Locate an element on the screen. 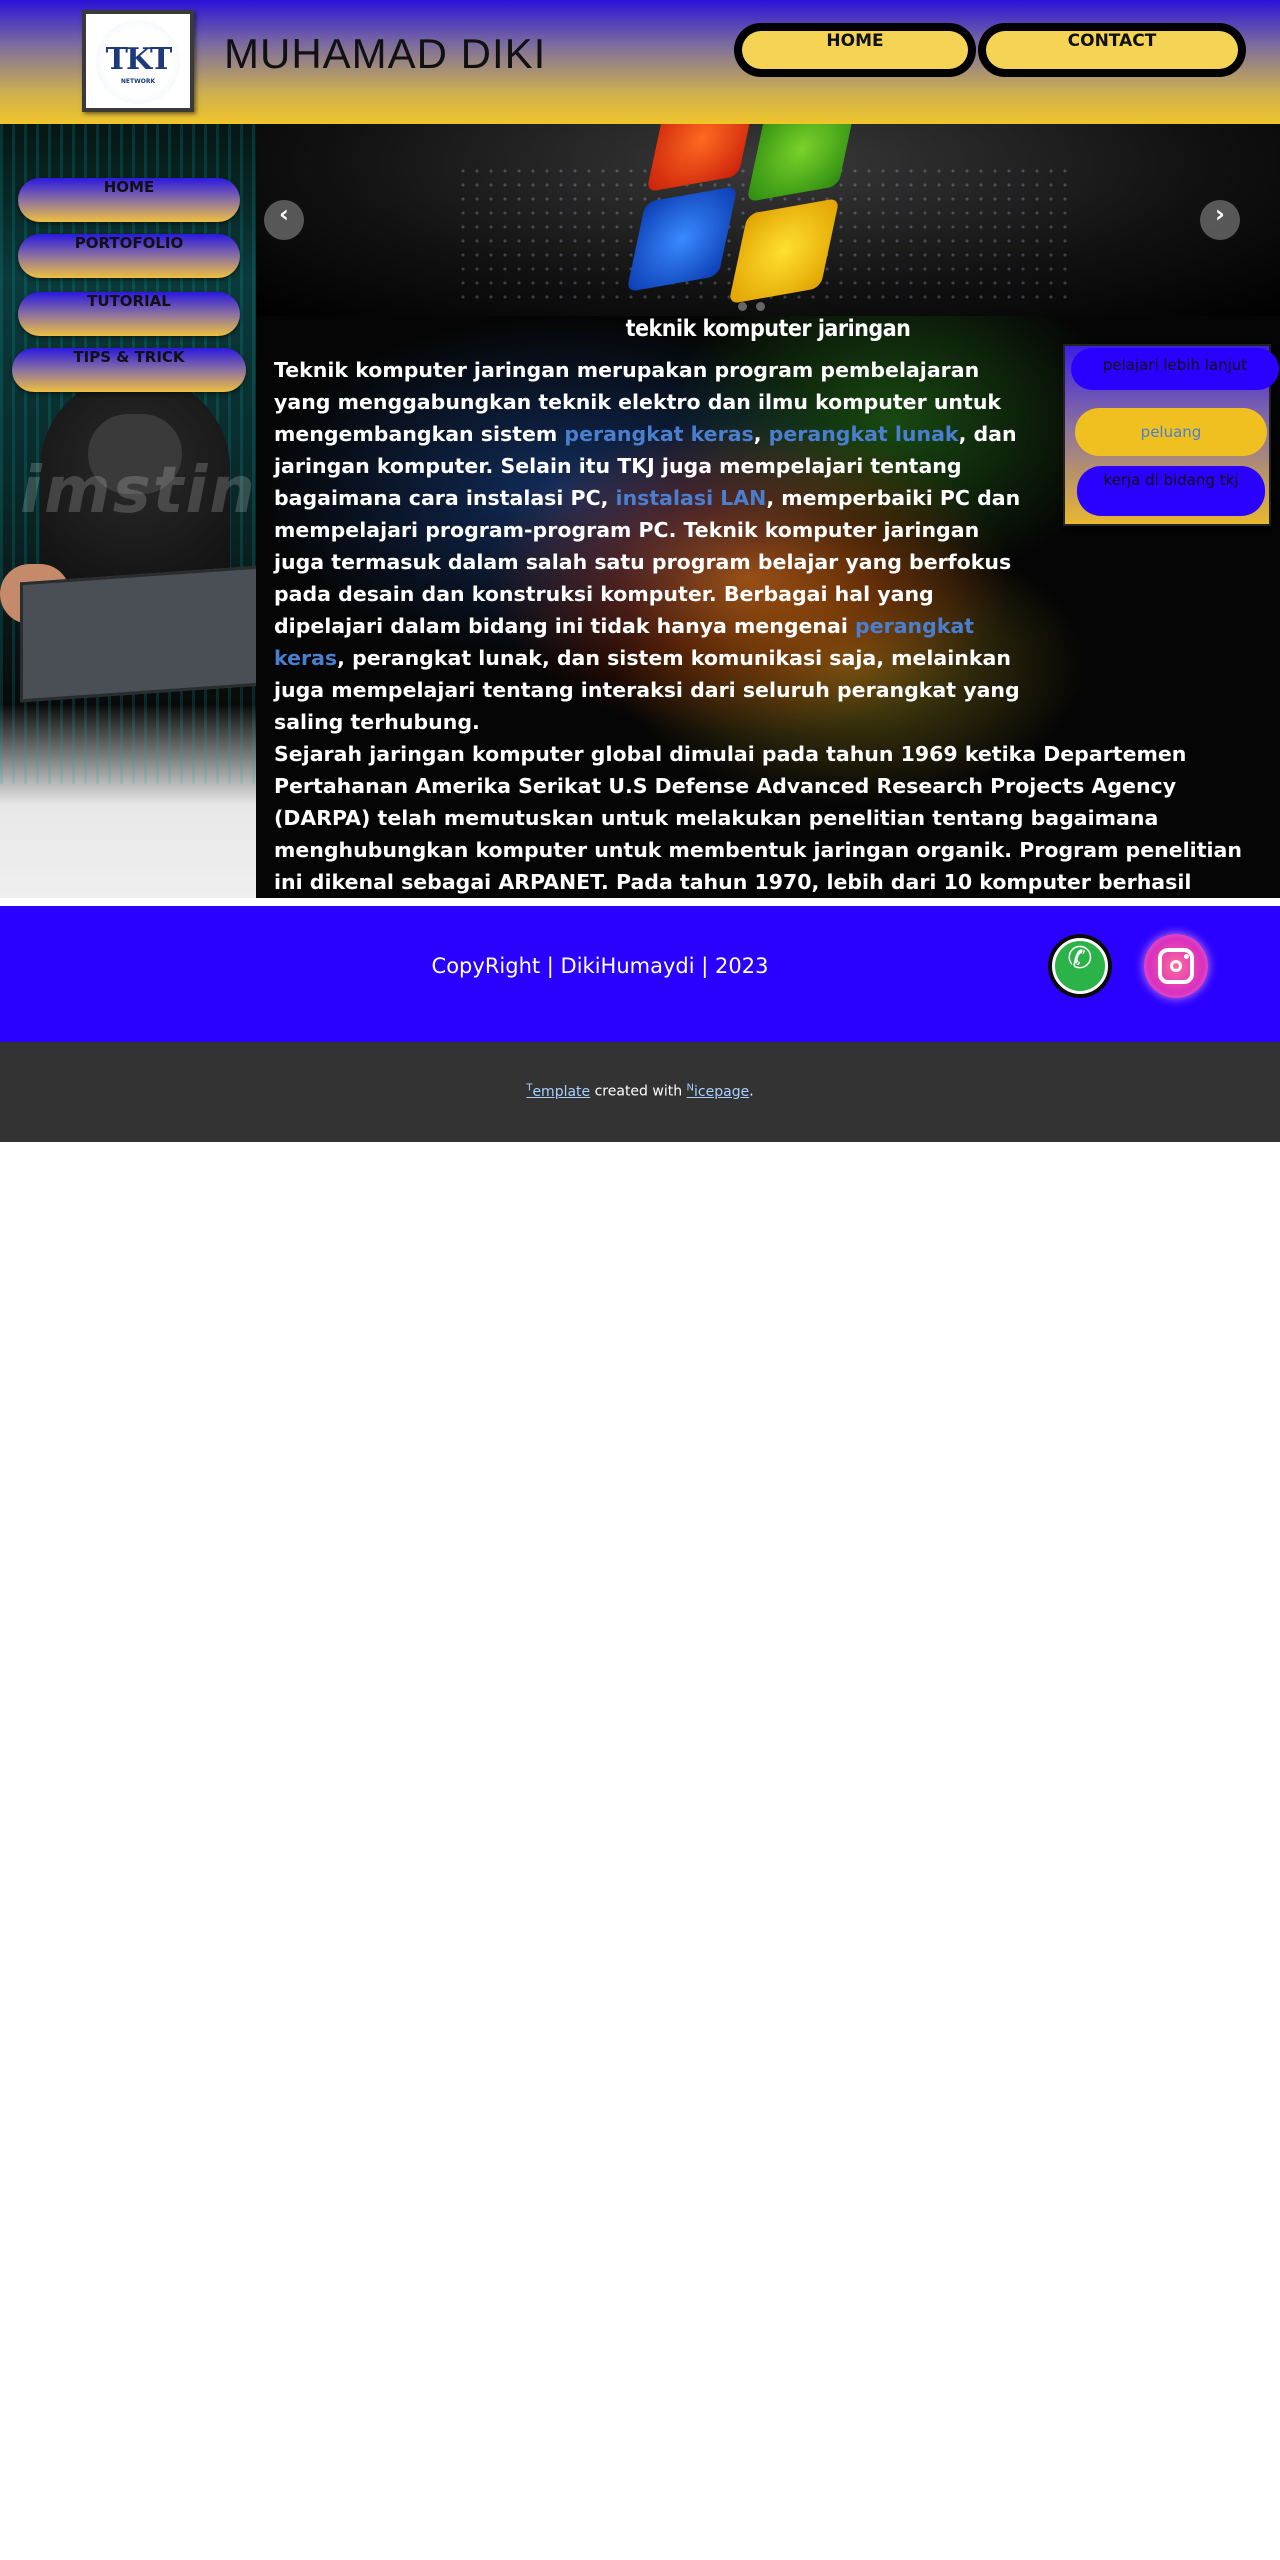 This screenshot has width=1280, height=2560. slider-next-button: › is located at coordinates (1220, 220).